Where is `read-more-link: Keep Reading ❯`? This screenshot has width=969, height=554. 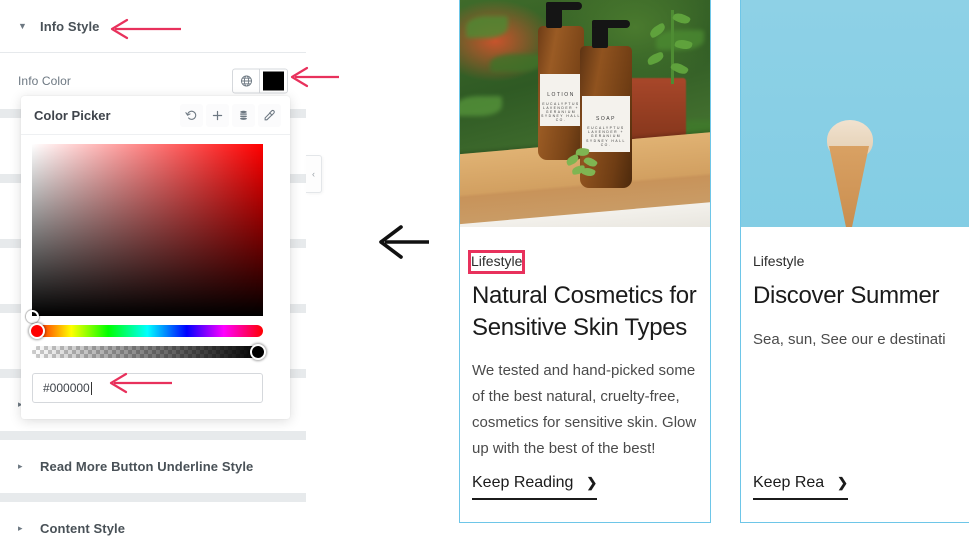
read-more-link: Keep Reading ❯ is located at coordinates (535, 487).